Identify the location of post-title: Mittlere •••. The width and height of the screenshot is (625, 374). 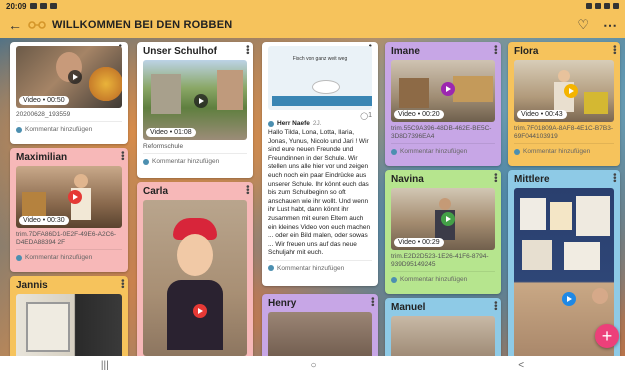
(567, 179).